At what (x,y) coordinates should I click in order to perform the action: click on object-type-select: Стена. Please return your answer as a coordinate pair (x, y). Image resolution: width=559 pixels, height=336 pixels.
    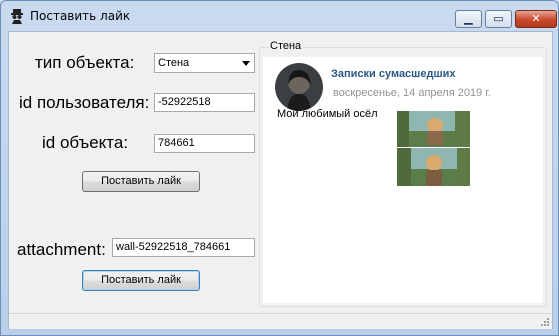
    Looking at the image, I should click on (204, 63).